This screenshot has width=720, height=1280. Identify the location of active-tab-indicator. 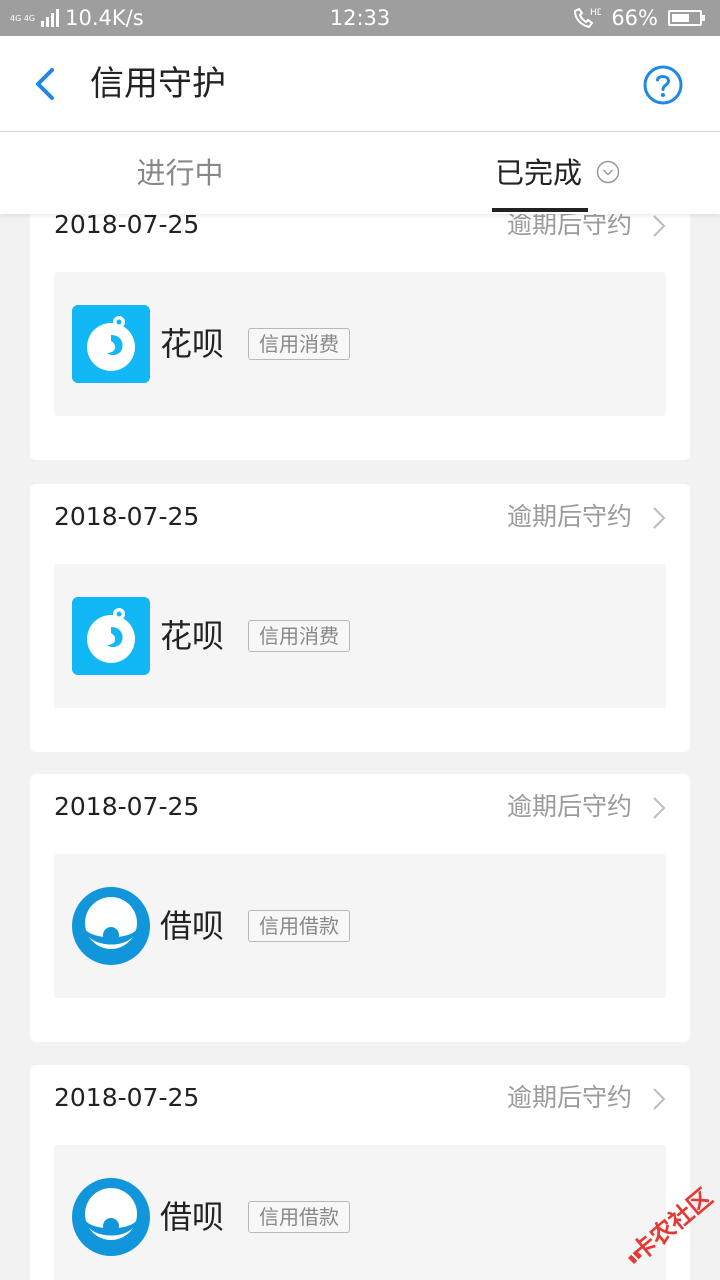
(540, 210).